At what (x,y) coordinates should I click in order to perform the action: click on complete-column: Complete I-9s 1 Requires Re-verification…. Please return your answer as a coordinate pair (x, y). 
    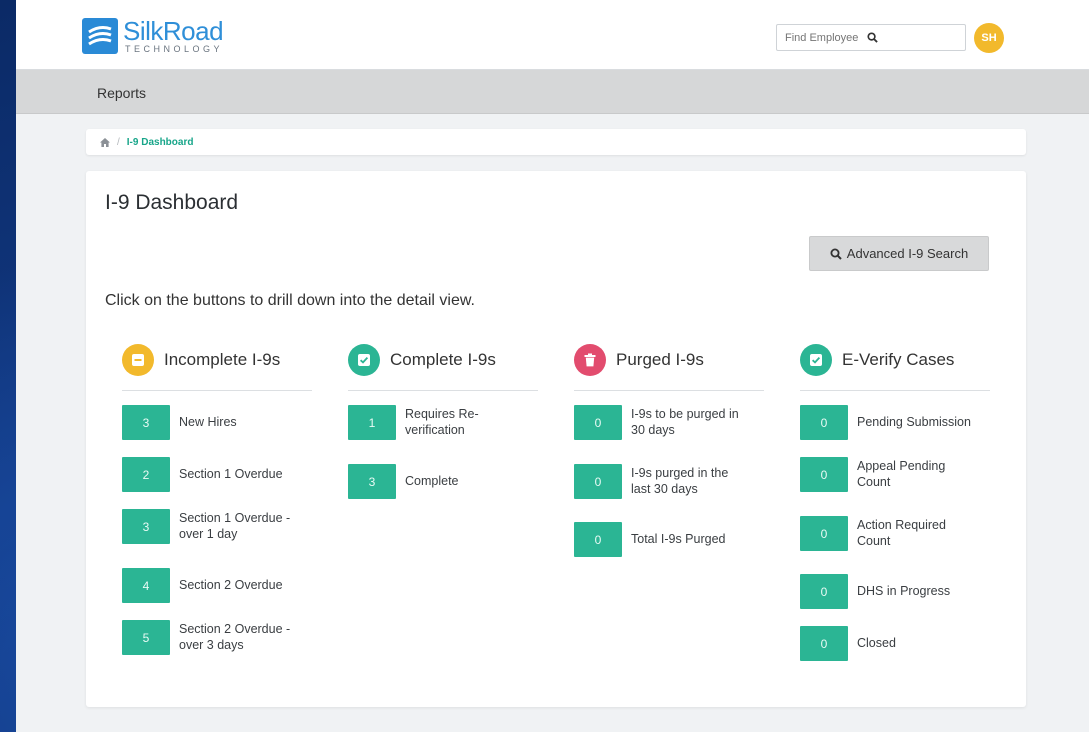
    Looking at the image, I should click on (443, 420).